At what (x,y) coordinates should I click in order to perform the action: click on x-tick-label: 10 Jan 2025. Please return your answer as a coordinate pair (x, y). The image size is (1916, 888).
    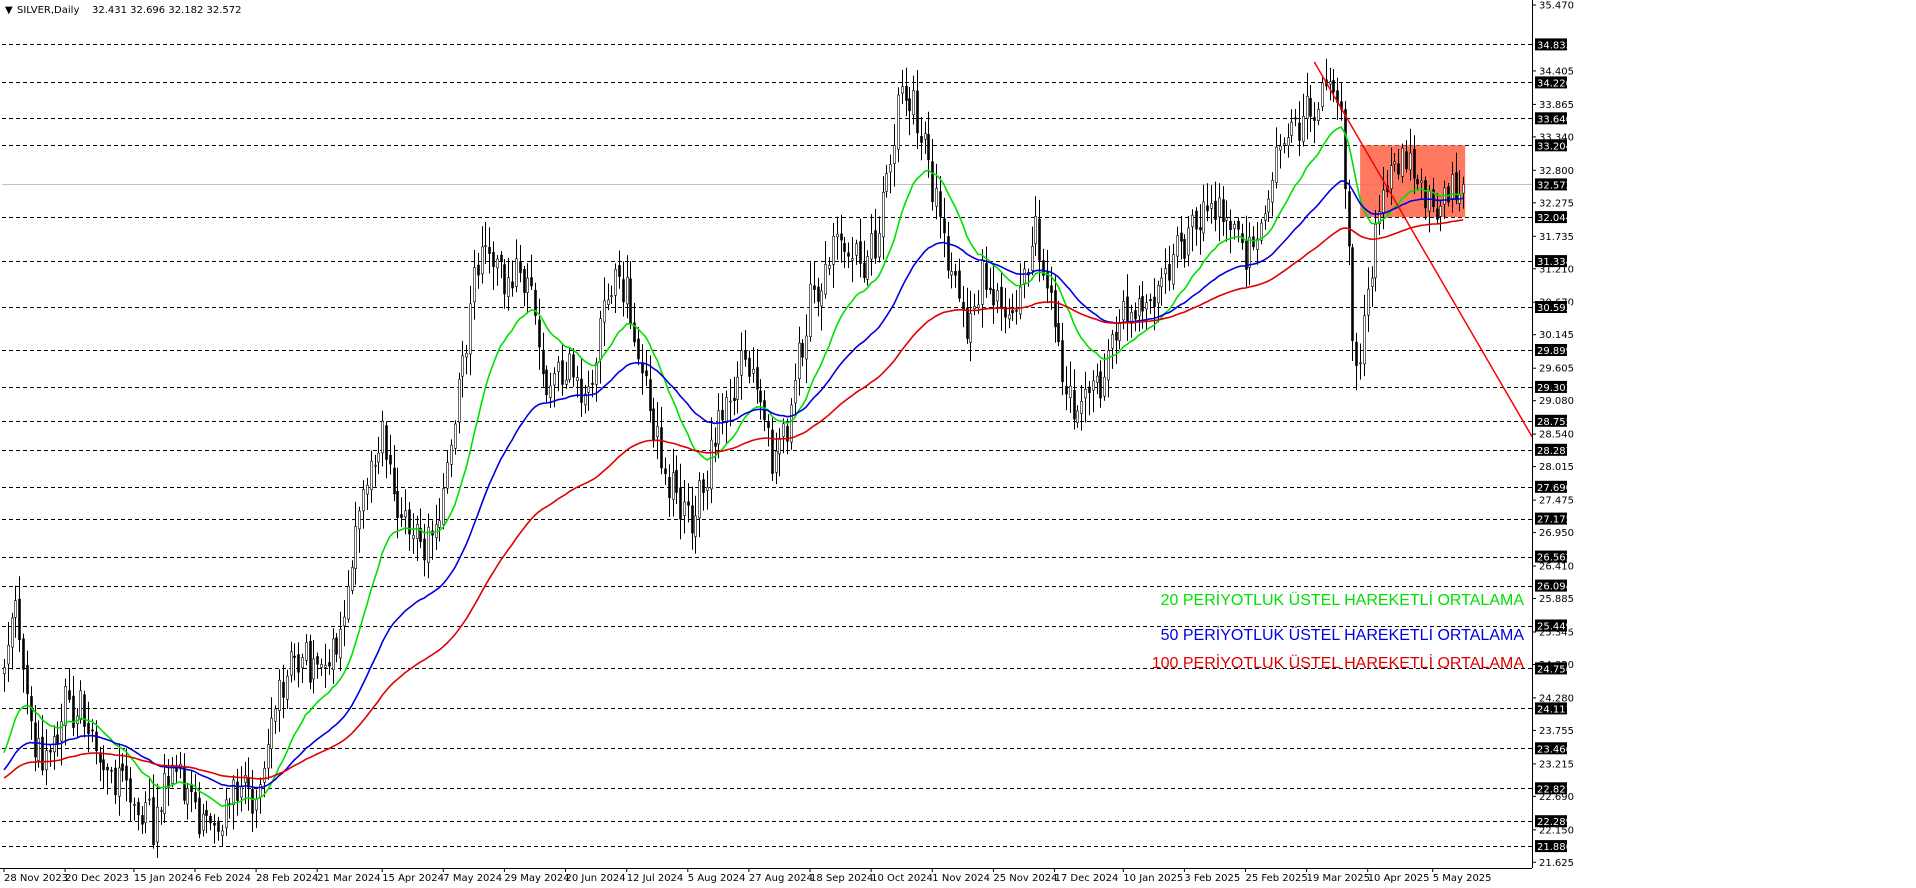
    Looking at the image, I should click on (1153, 878).